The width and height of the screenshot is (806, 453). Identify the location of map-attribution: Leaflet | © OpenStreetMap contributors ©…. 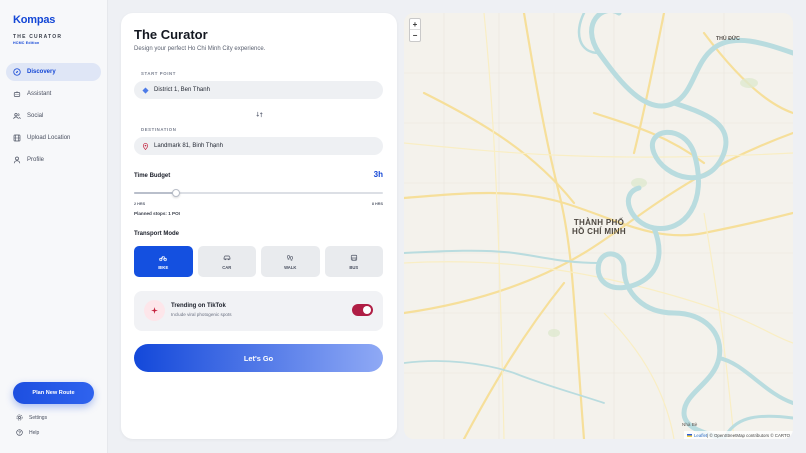
(738, 435).